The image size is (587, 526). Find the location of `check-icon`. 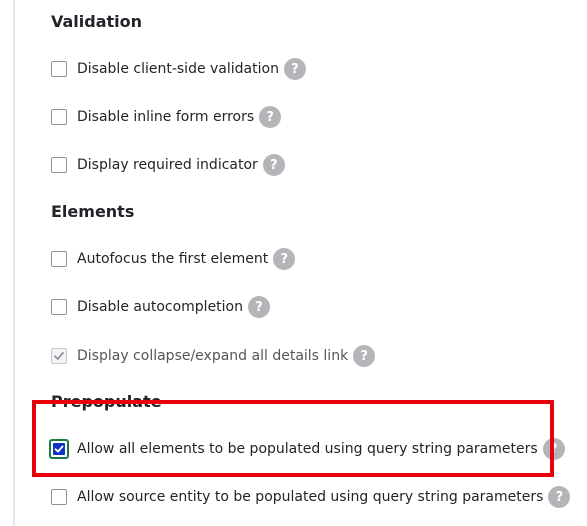

check-icon is located at coordinates (59, 355).